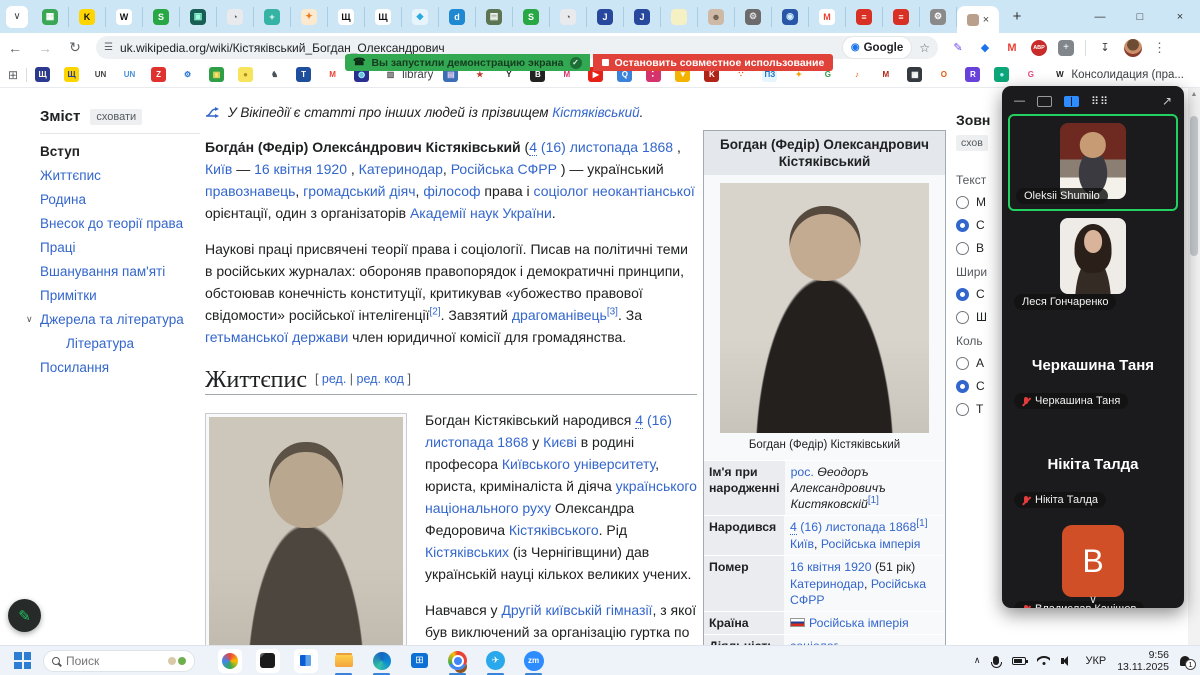 This screenshot has height=675, width=1200. Describe the element at coordinates (50, 16) in the screenshot. I see `browser-tab: ▦` at that location.